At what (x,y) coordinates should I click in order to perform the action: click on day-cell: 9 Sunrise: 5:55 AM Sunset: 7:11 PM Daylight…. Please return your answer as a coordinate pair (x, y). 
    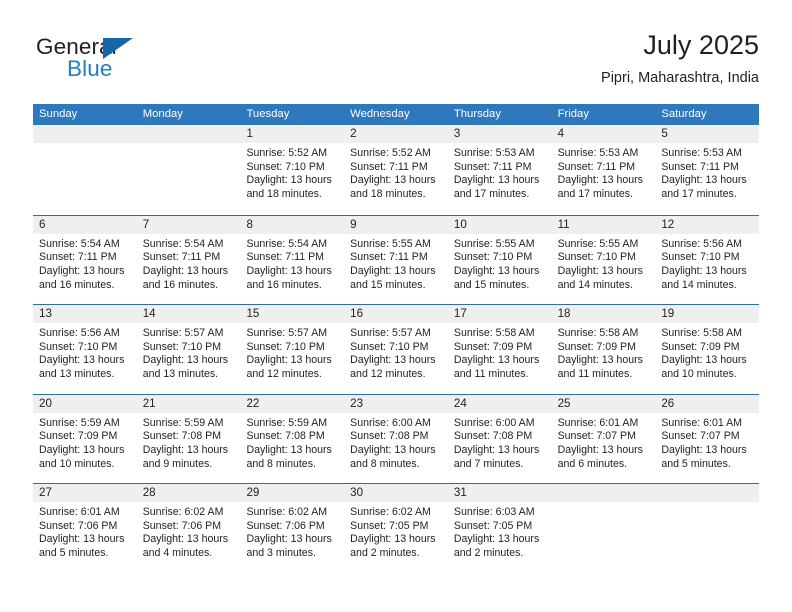
    Looking at the image, I should click on (396, 259).